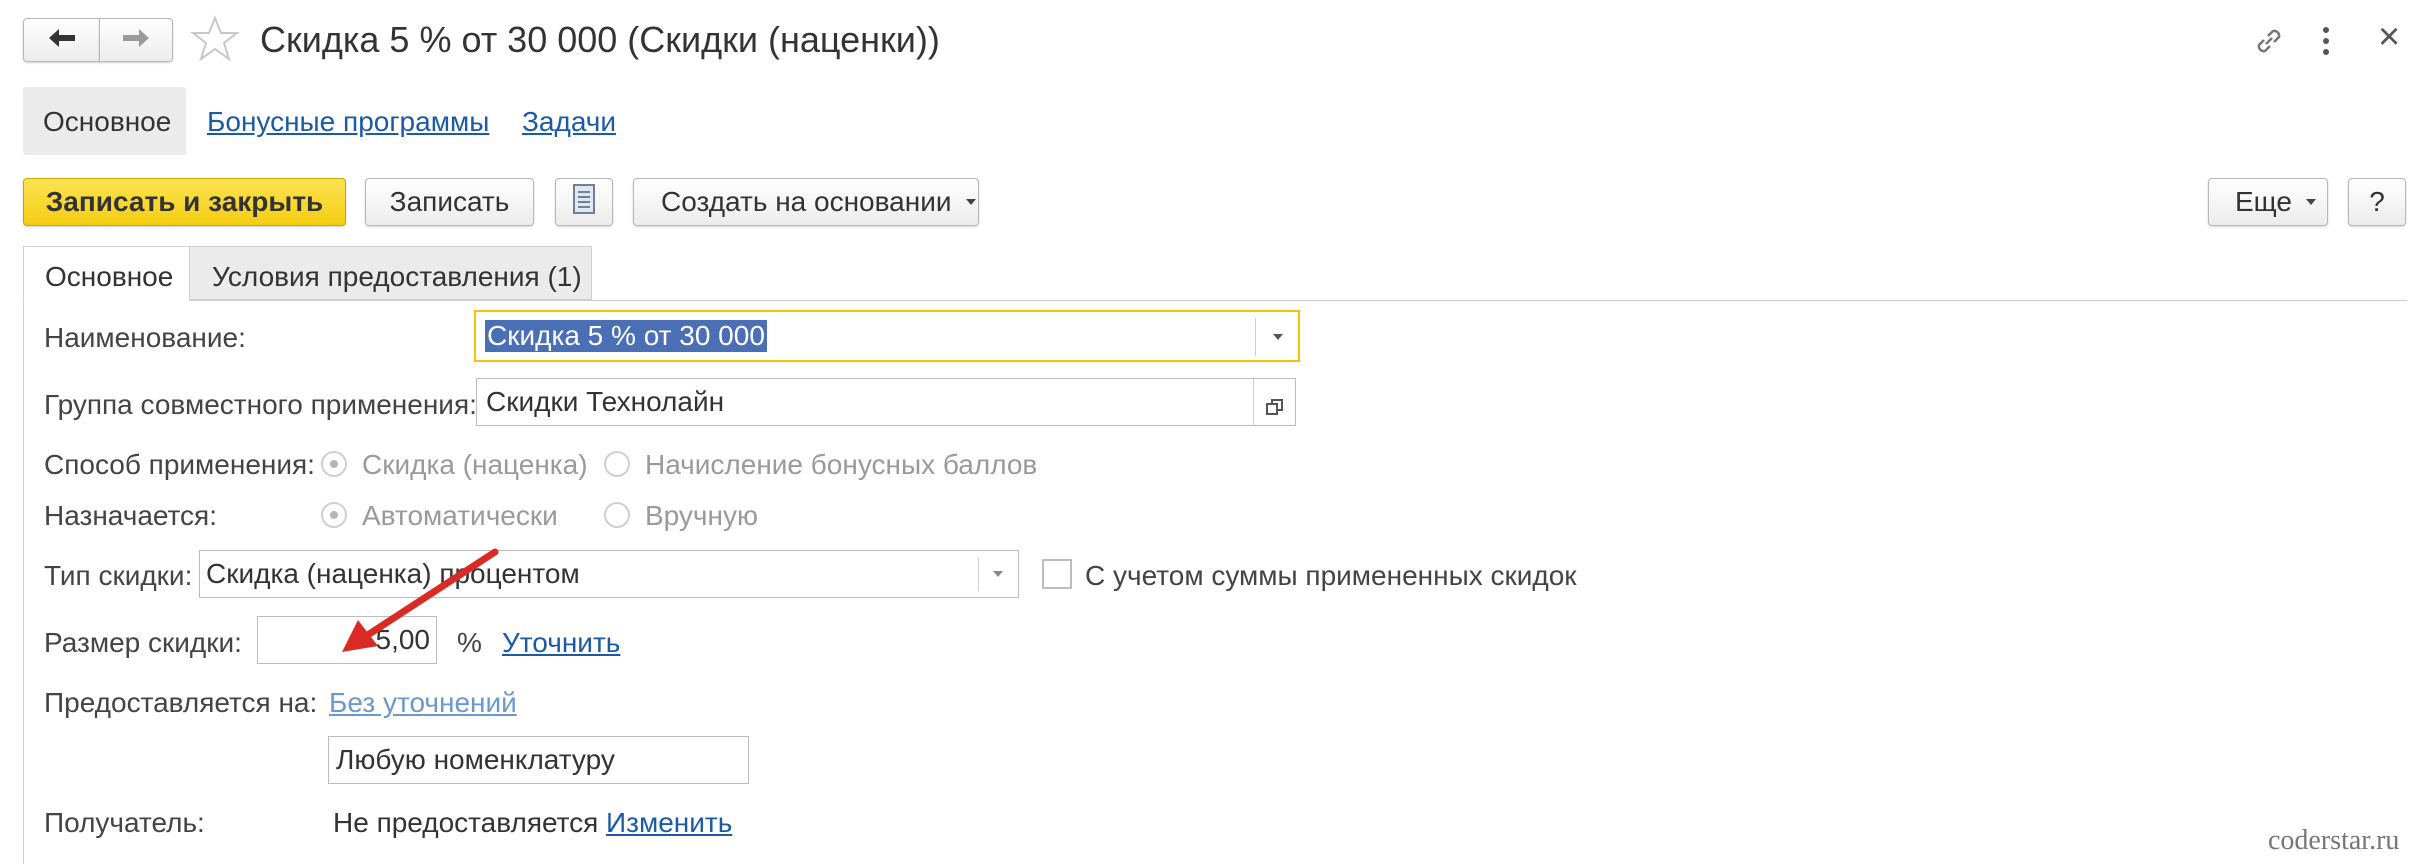 This screenshot has height=864, width=2426. What do you see at coordinates (118, 575) in the screenshot?
I see `type-label: Тип скидки:` at bounding box center [118, 575].